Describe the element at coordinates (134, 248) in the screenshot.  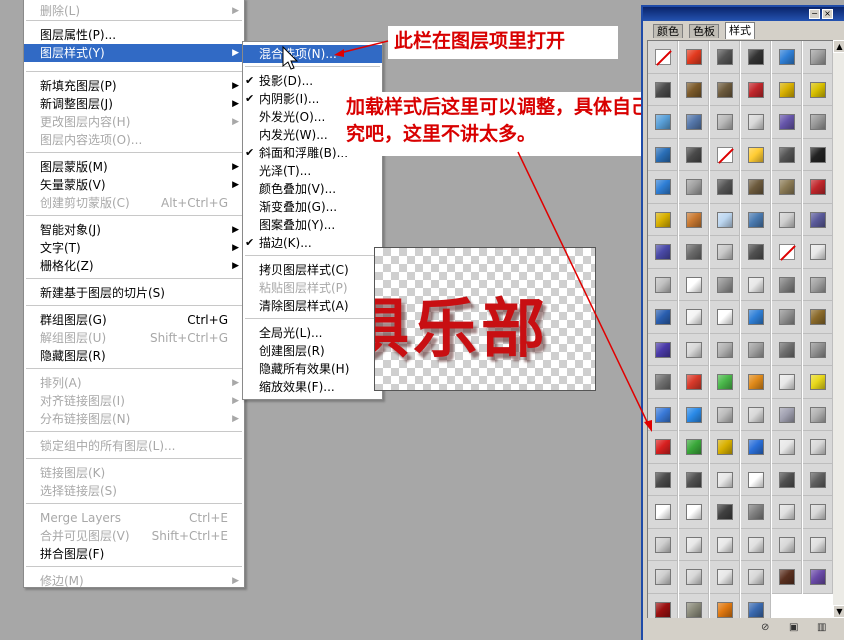
I see `menu-item: 文字(T) ▶` at that location.